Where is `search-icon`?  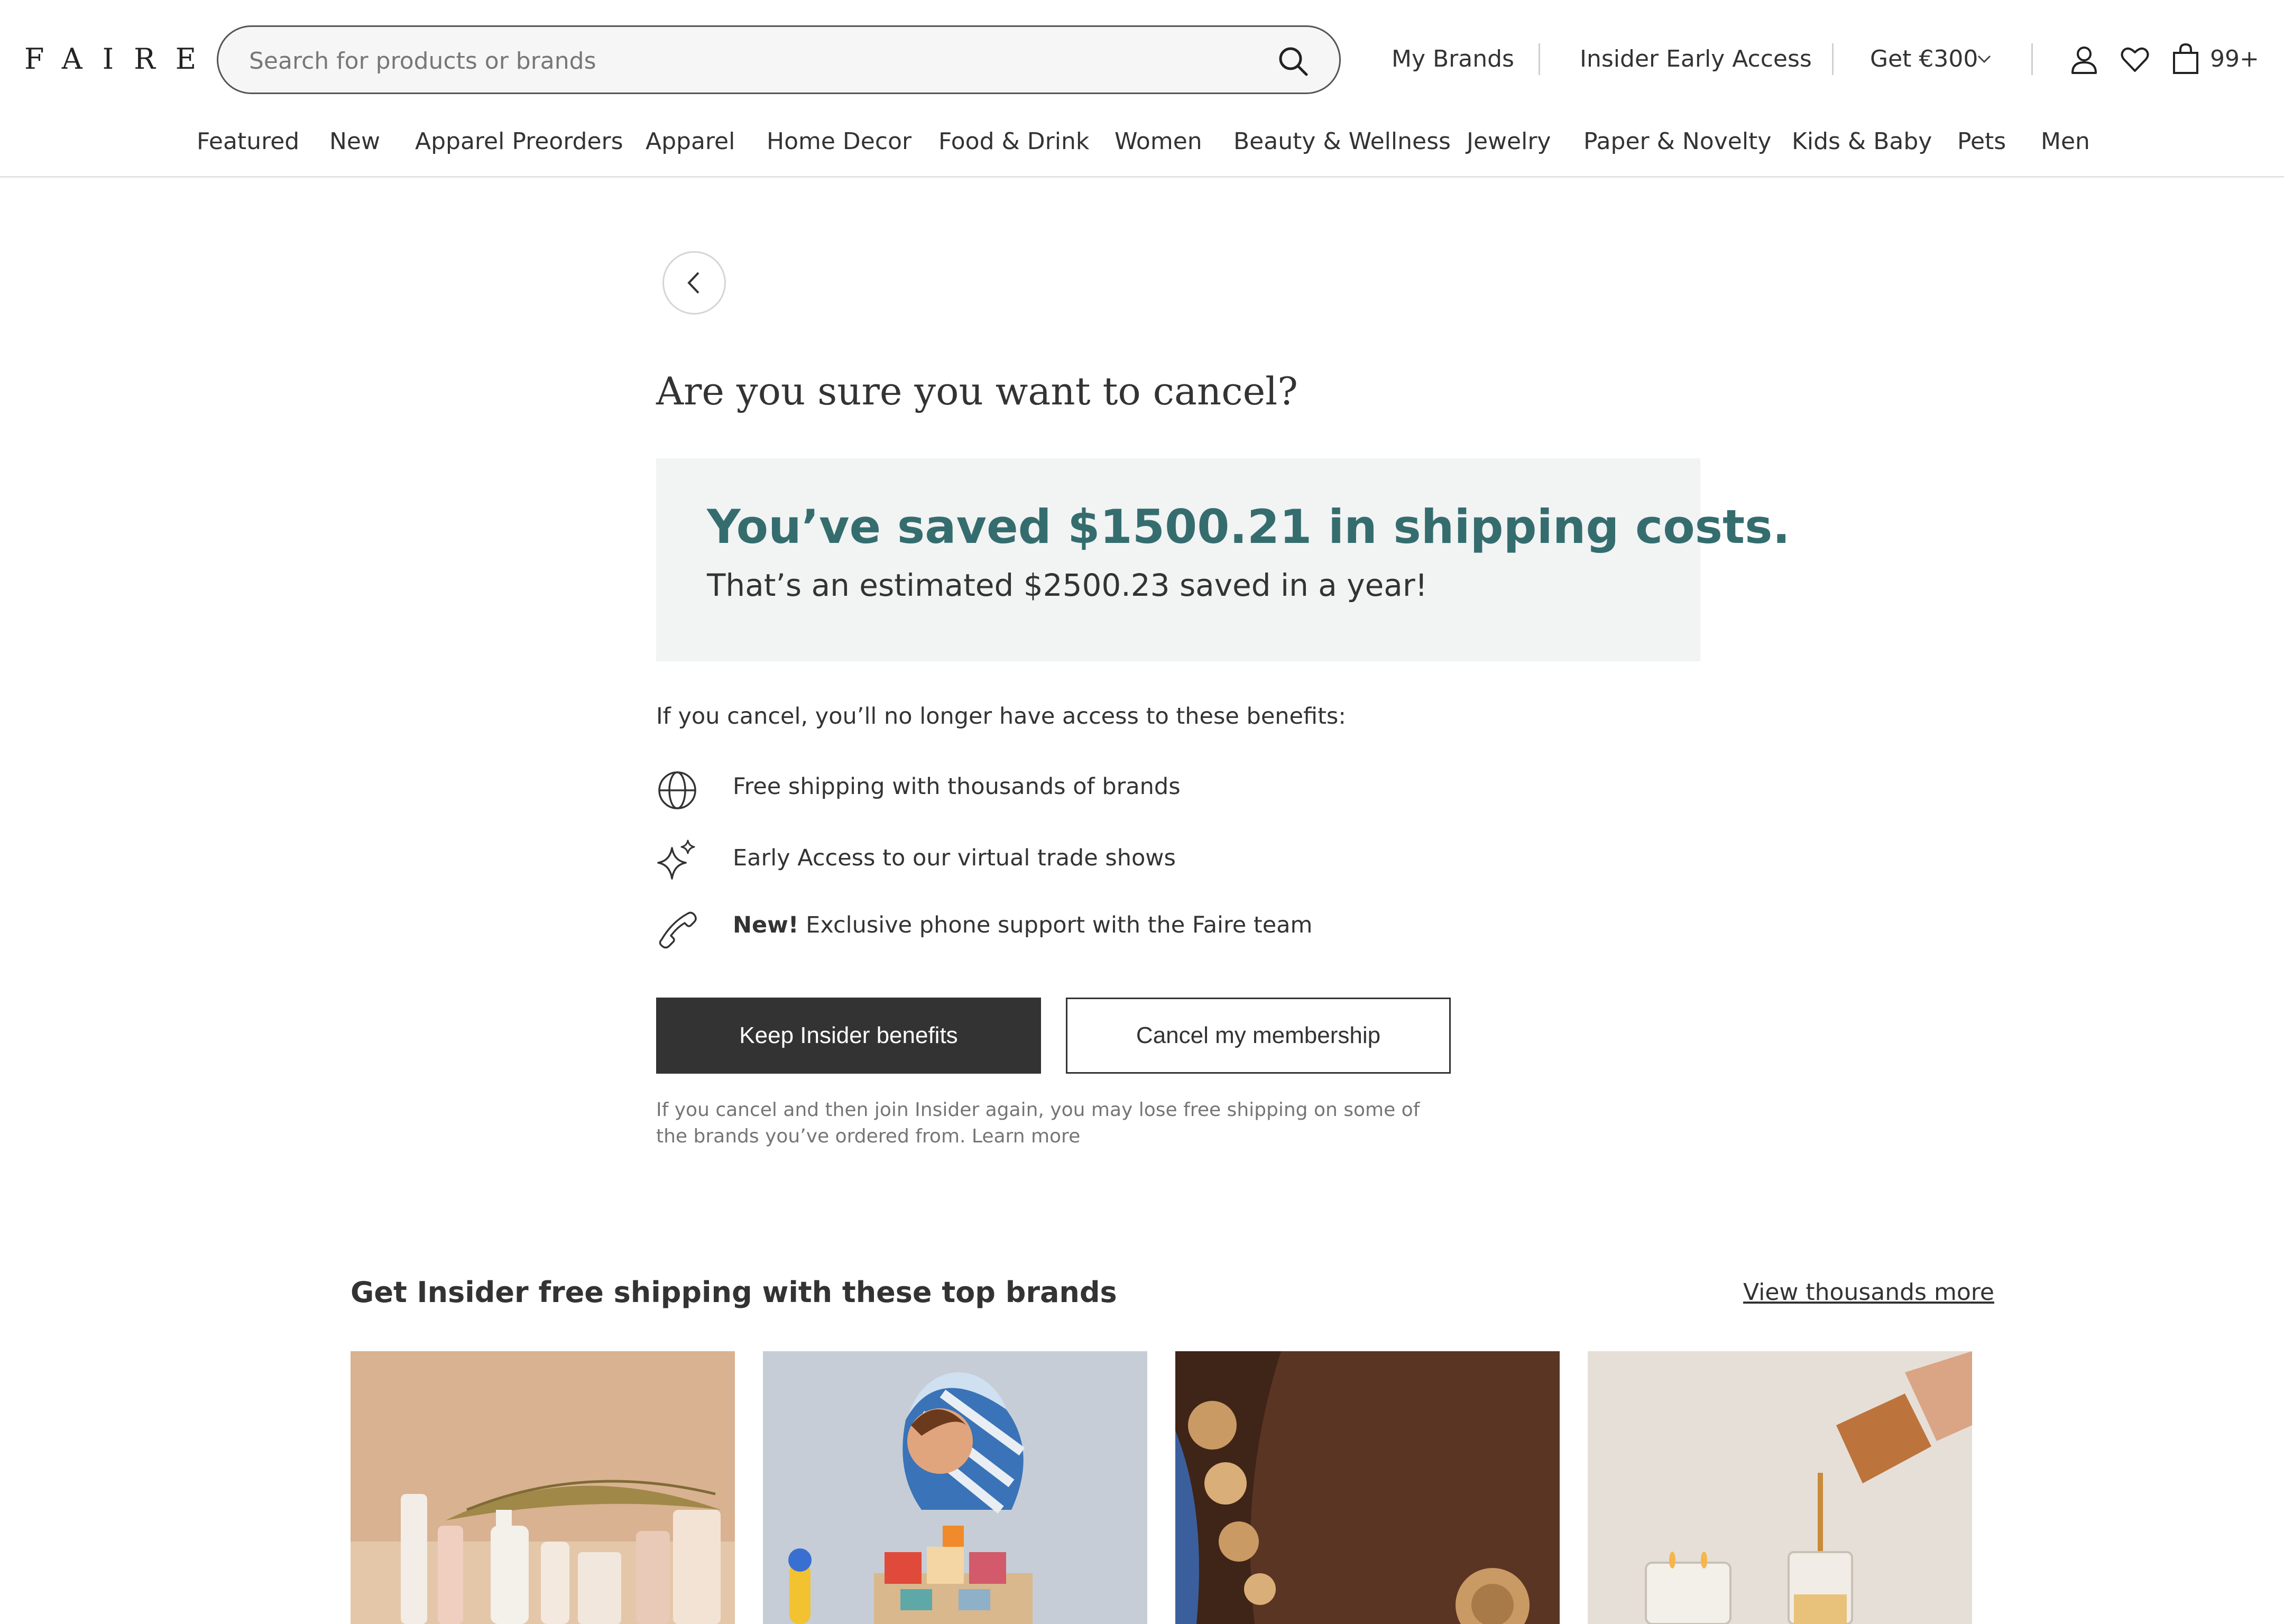
search-icon is located at coordinates (1293, 61).